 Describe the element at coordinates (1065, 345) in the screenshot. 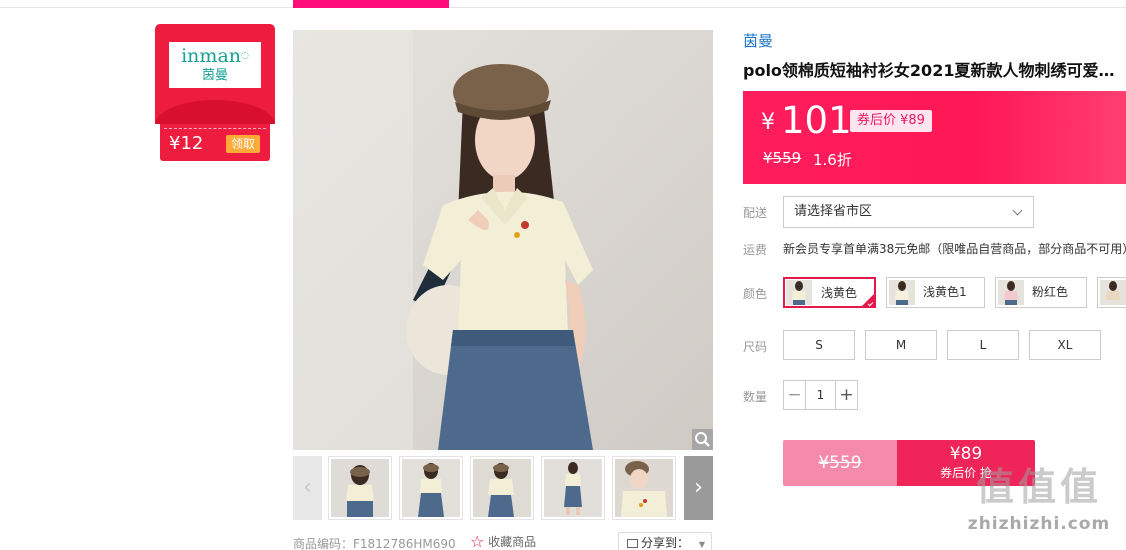

I see `size-option-xl: XL` at that location.